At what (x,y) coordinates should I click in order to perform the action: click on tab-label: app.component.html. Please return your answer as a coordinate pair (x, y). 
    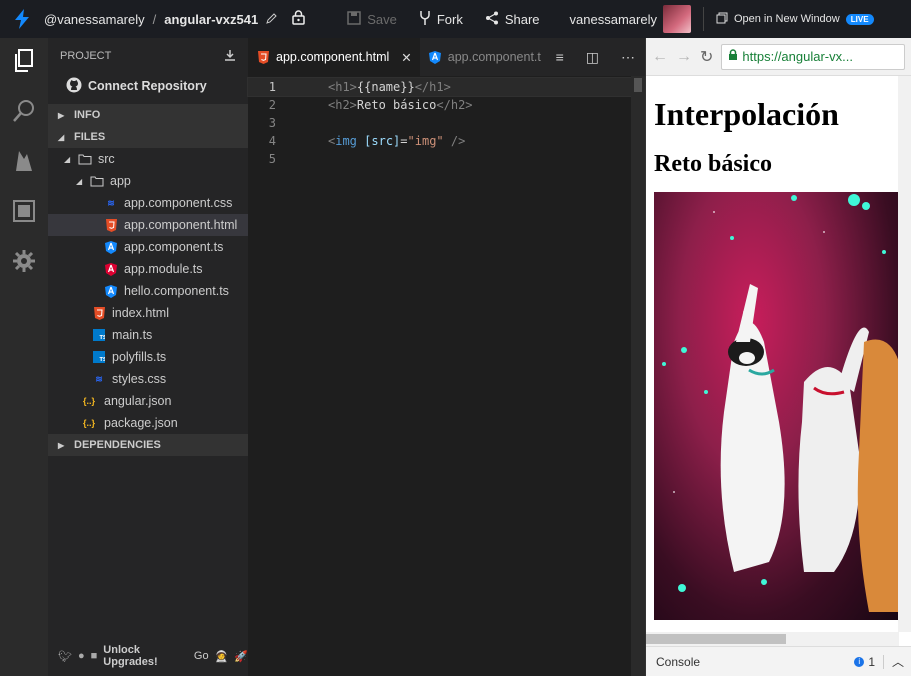
    Looking at the image, I should click on (333, 57).